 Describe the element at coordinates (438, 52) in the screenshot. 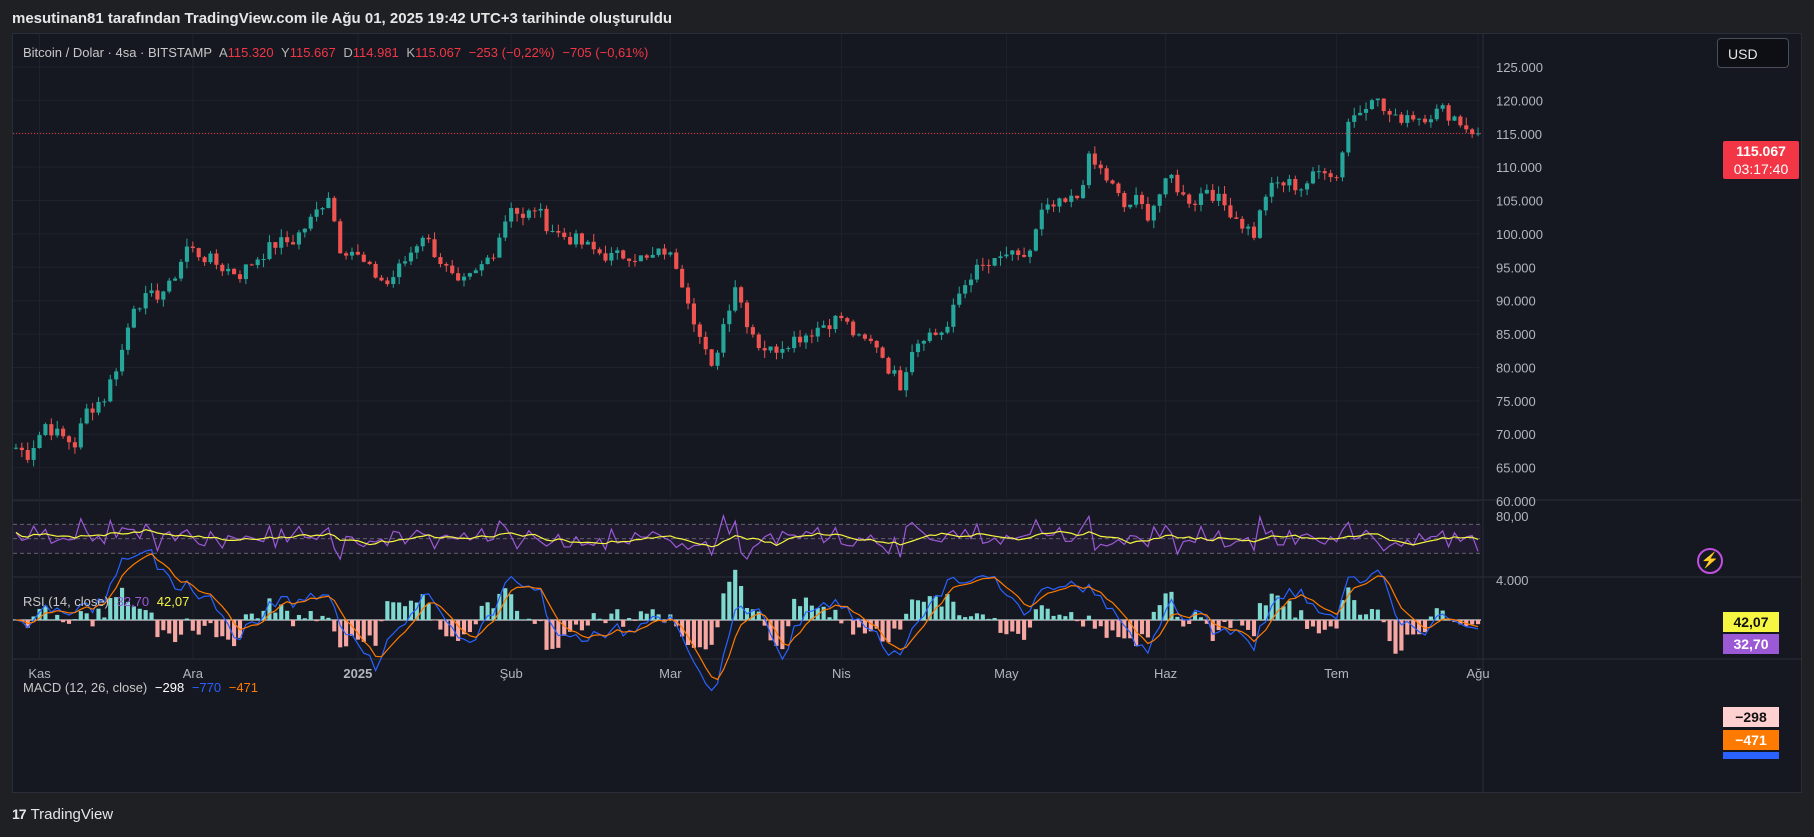

I see `close-value: 115.067` at that location.